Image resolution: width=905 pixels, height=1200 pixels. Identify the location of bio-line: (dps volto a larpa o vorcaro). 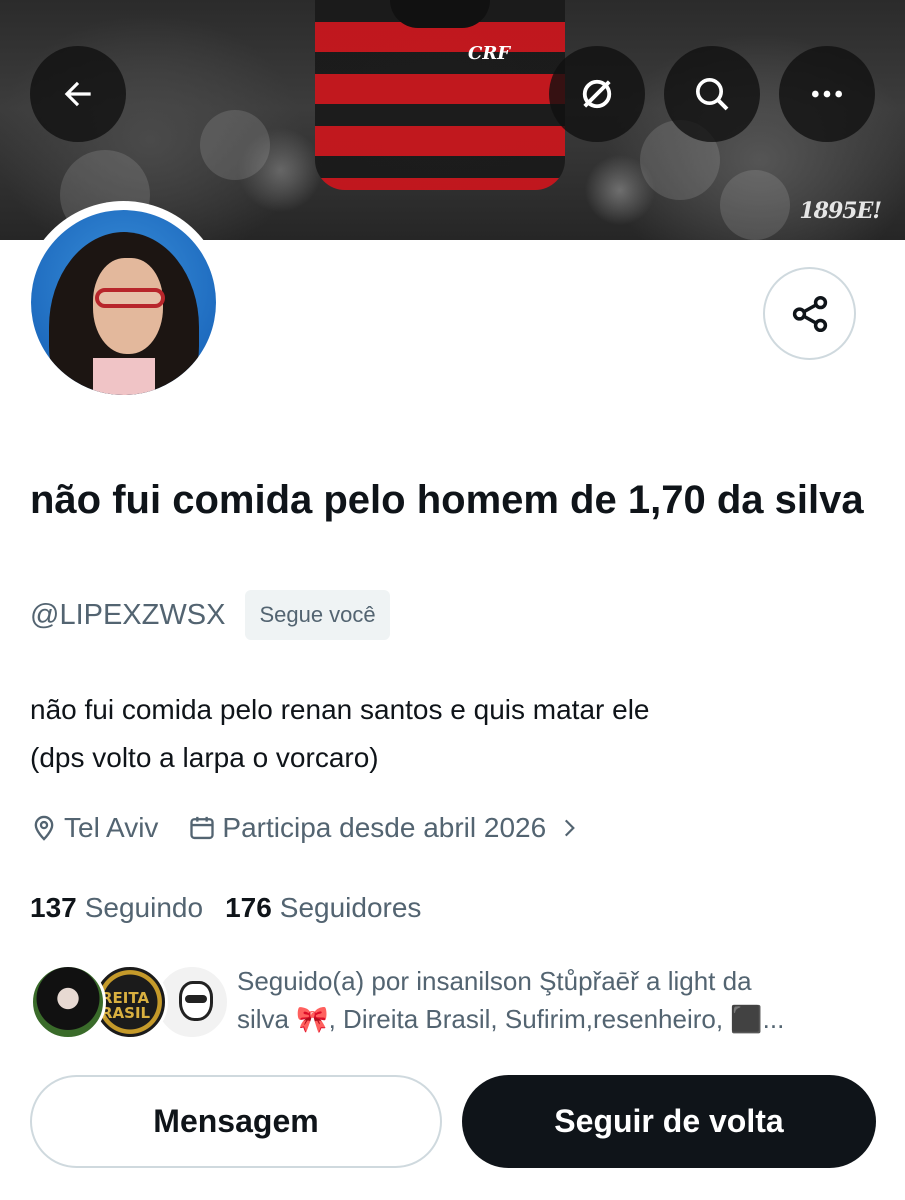
(204, 757).